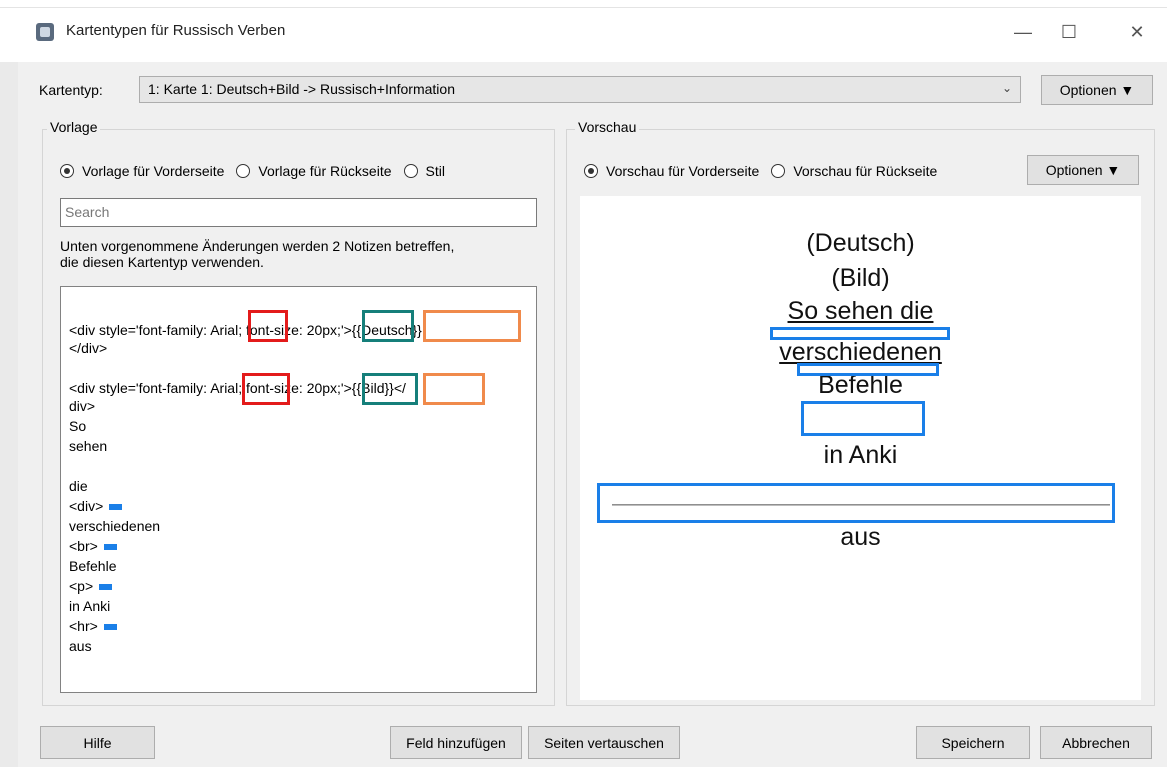  I want to click on radio-stil: Stil, so click(424, 171).